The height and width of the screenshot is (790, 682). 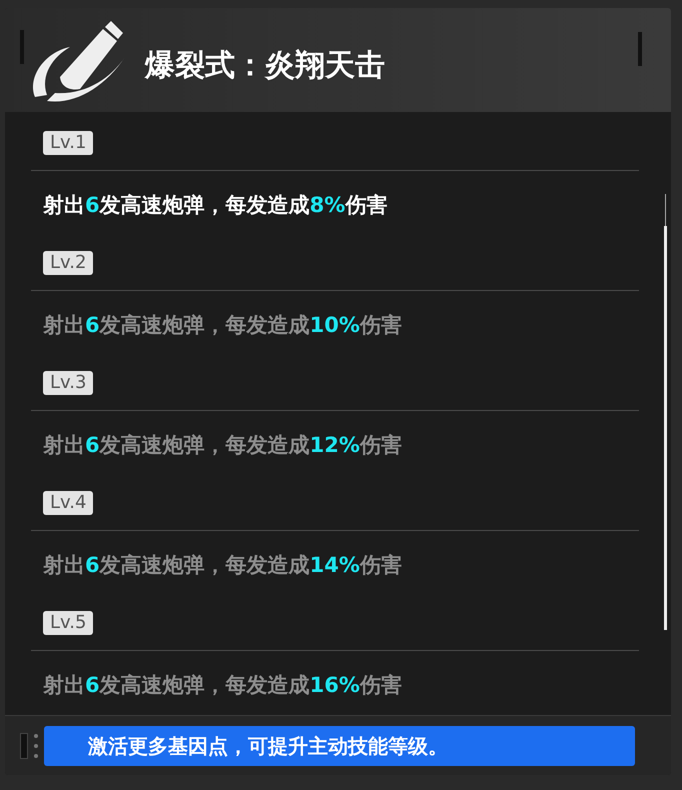 What do you see at coordinates (223, 445) in the screenshot?
I see `level-description: 射出6发高速炮弹，每发造成12%伤害` at bounding box center [223, 445].